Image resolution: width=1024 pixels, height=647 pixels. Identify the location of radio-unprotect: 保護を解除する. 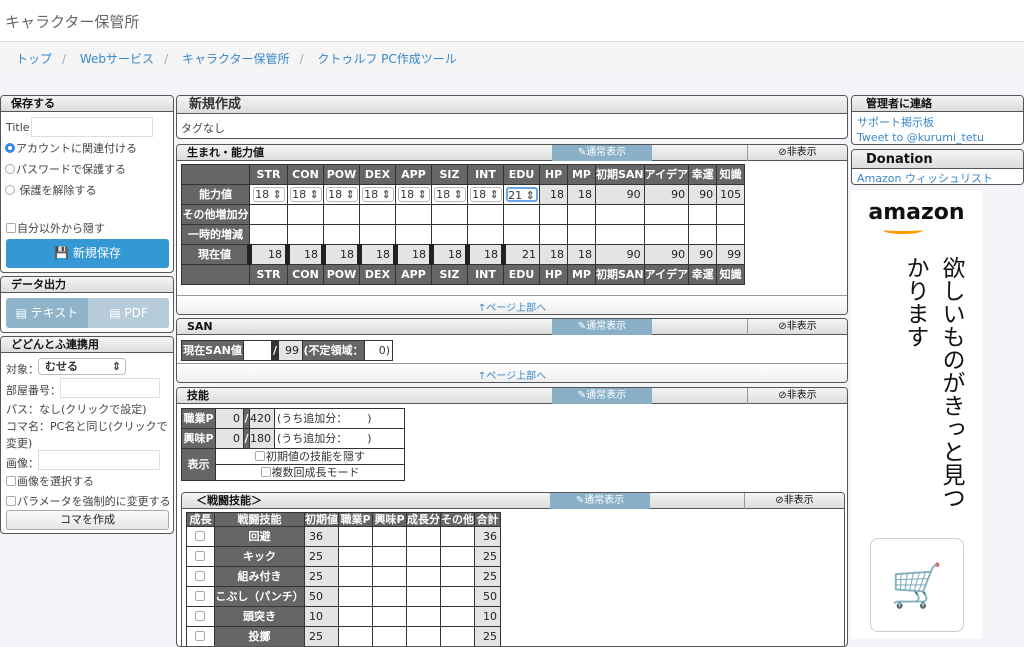
(51, 190).